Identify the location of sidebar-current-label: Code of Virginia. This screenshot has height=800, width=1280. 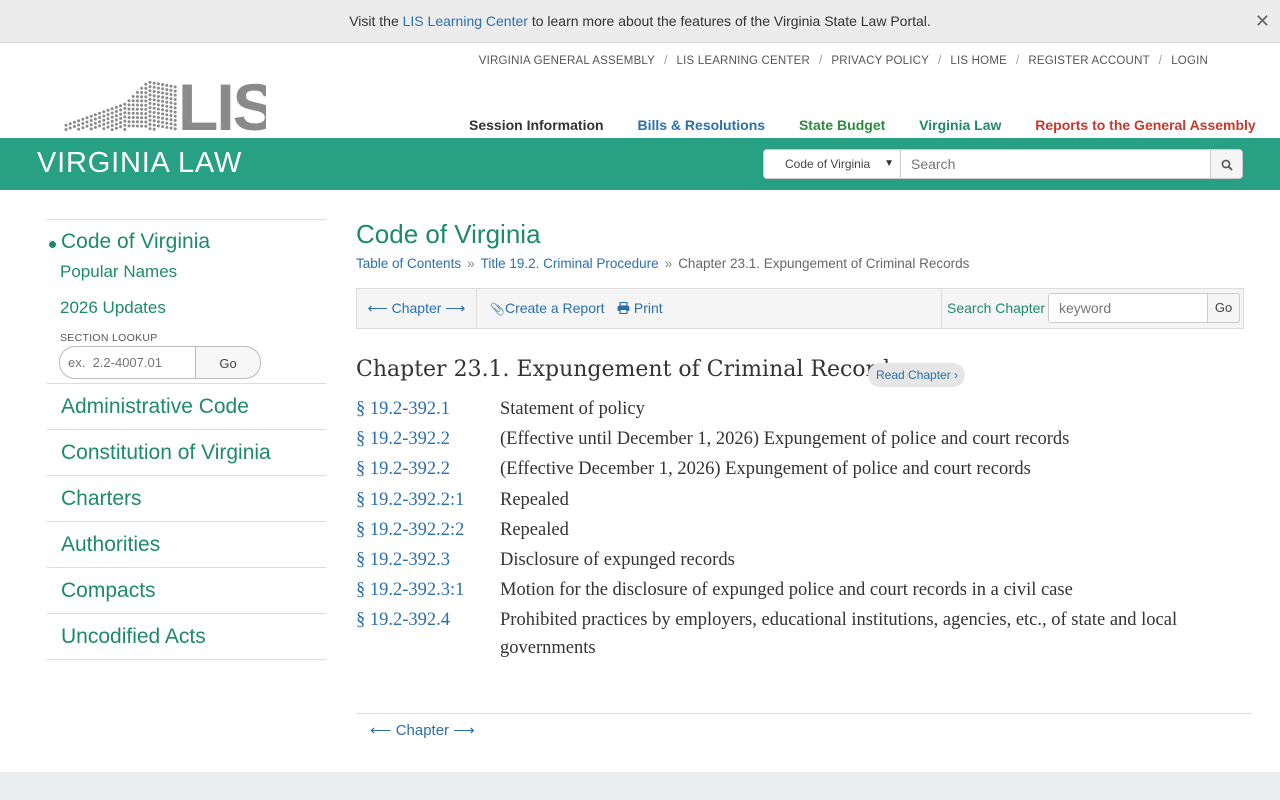
(136, 241).